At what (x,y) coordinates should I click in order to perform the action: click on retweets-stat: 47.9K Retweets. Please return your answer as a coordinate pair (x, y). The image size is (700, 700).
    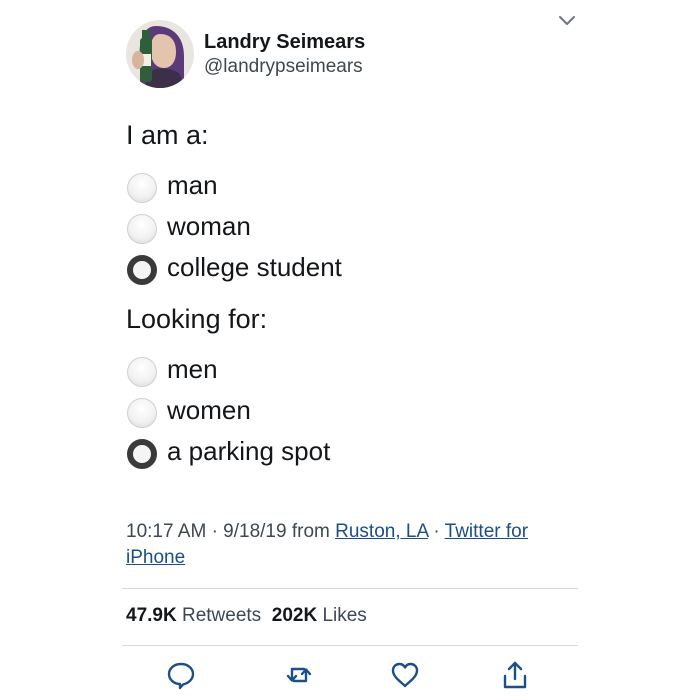
    Looking at the image, I should click on (193, 615).